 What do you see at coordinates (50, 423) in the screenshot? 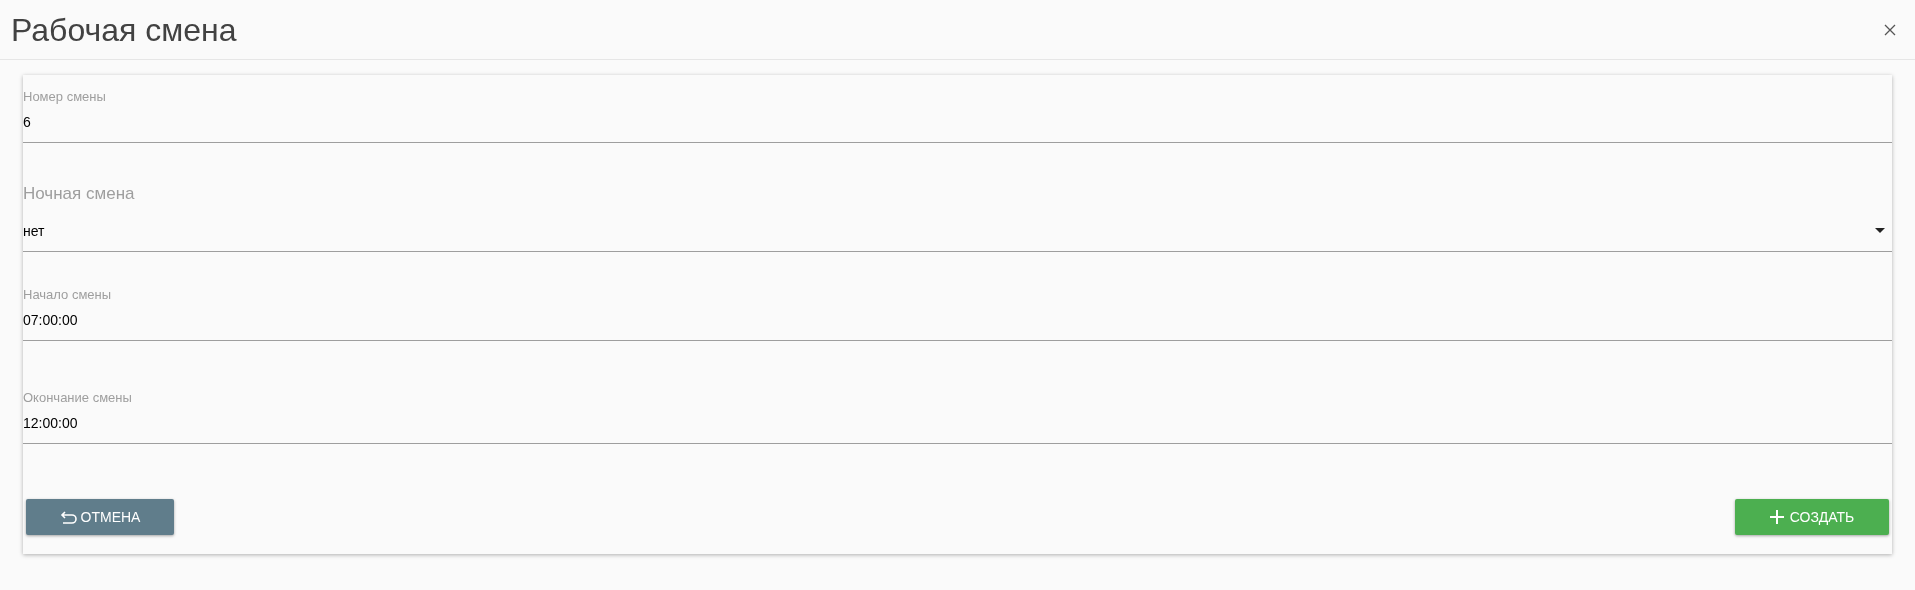
I see `field-value: 12:00:00` at bounding box center [50, 423].